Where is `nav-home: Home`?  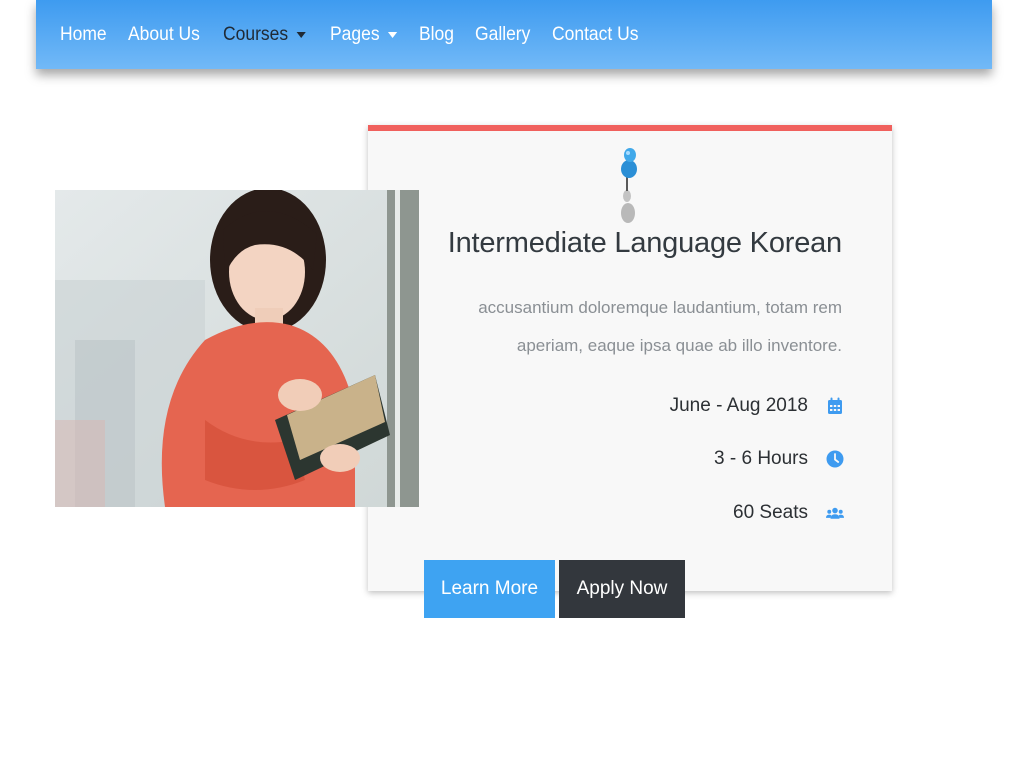 nav-home: Home is located at coordinates (83, 35).